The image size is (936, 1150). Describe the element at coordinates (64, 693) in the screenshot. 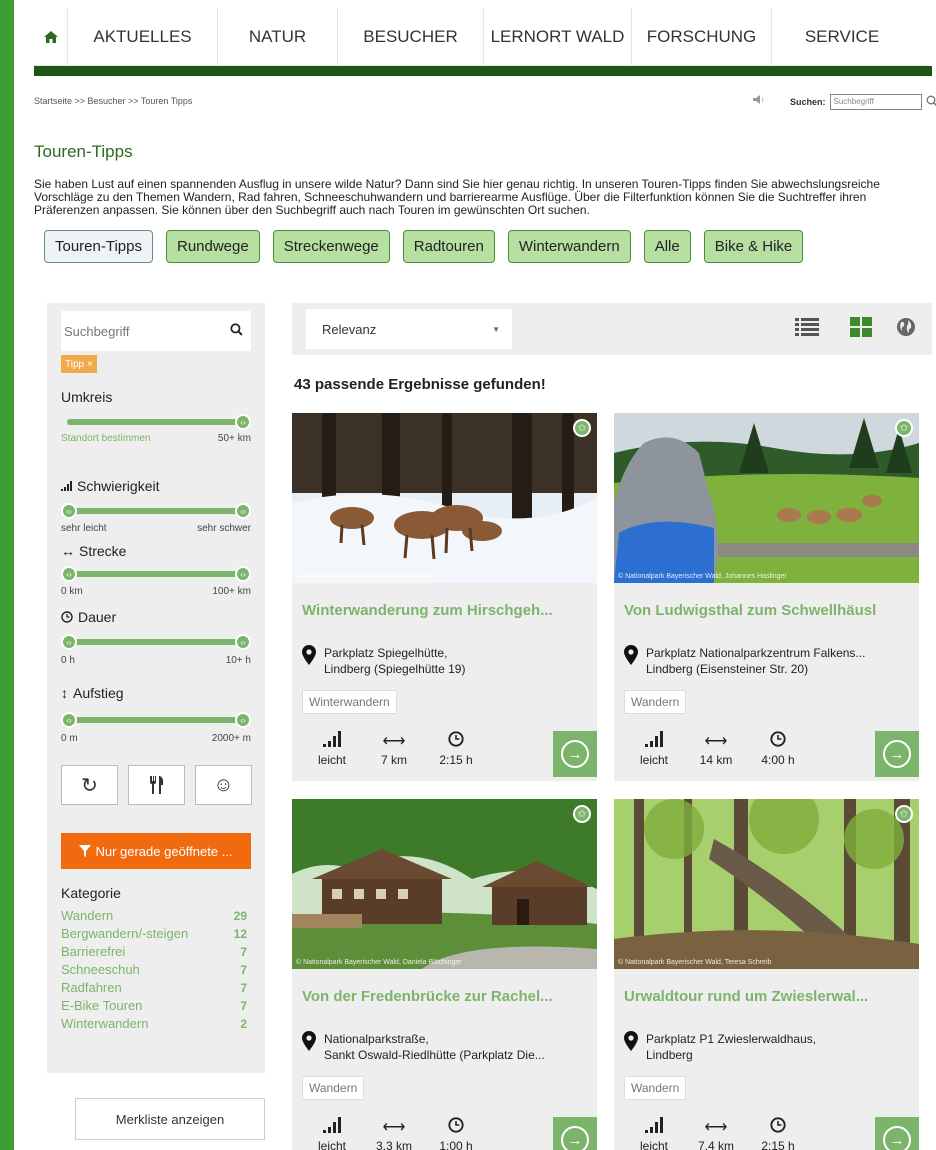

I see `ascent-icon: ↕` at that location.